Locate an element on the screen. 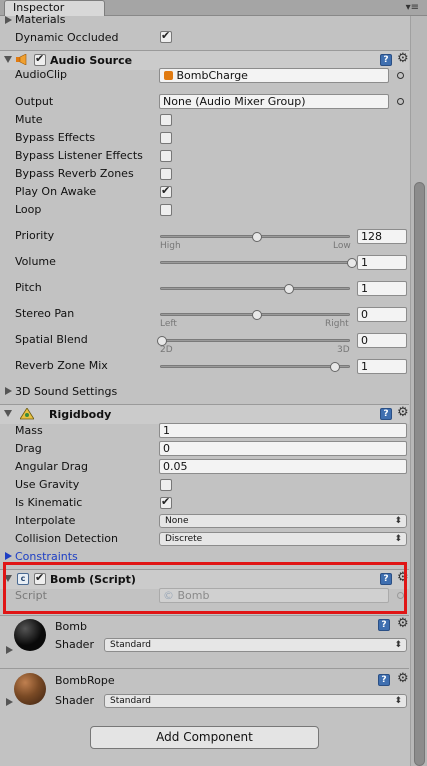 Image resolution: width=427 pixels, height=766 pixels. toggle-label: Play On Awake is located at coordinates (56, 191).